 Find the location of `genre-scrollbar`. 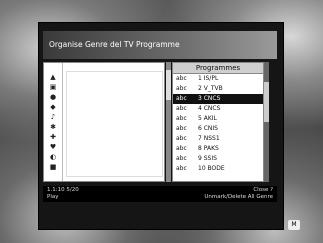

genre-scrollbar is located at coordinates (168, 122).